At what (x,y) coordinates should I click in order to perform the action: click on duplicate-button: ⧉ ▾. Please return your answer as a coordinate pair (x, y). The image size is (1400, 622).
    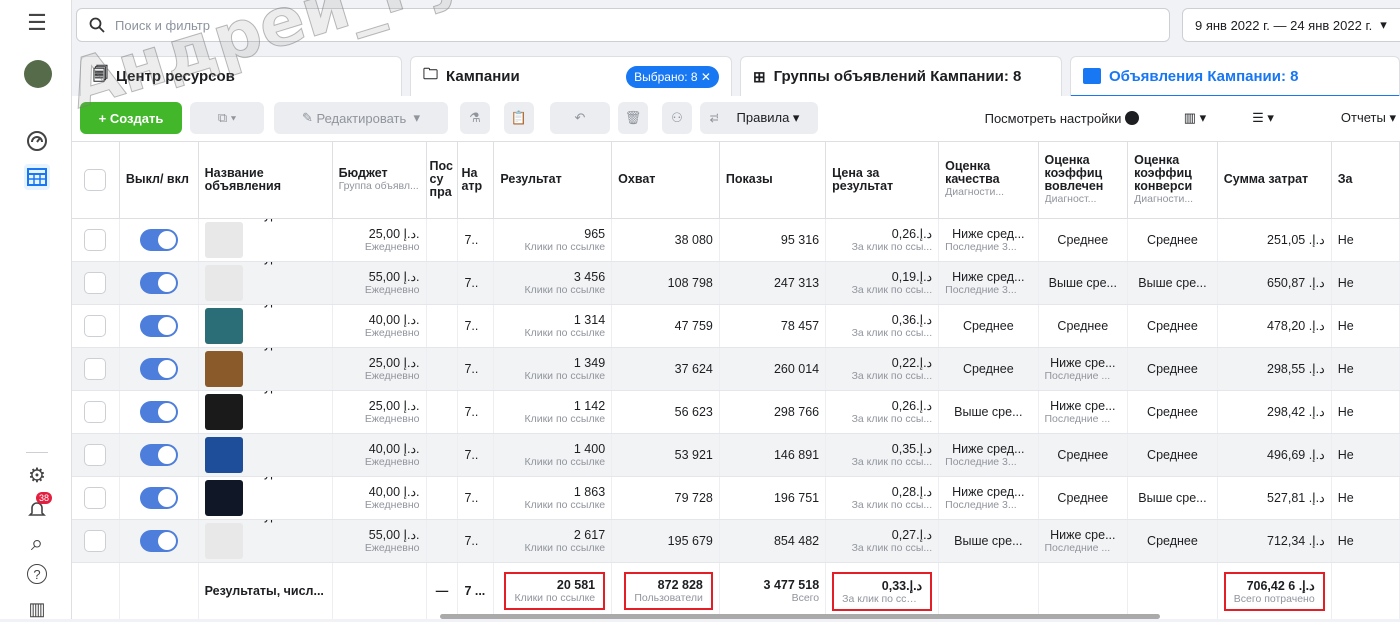
    Looking at the image, I should click on (227, 118).